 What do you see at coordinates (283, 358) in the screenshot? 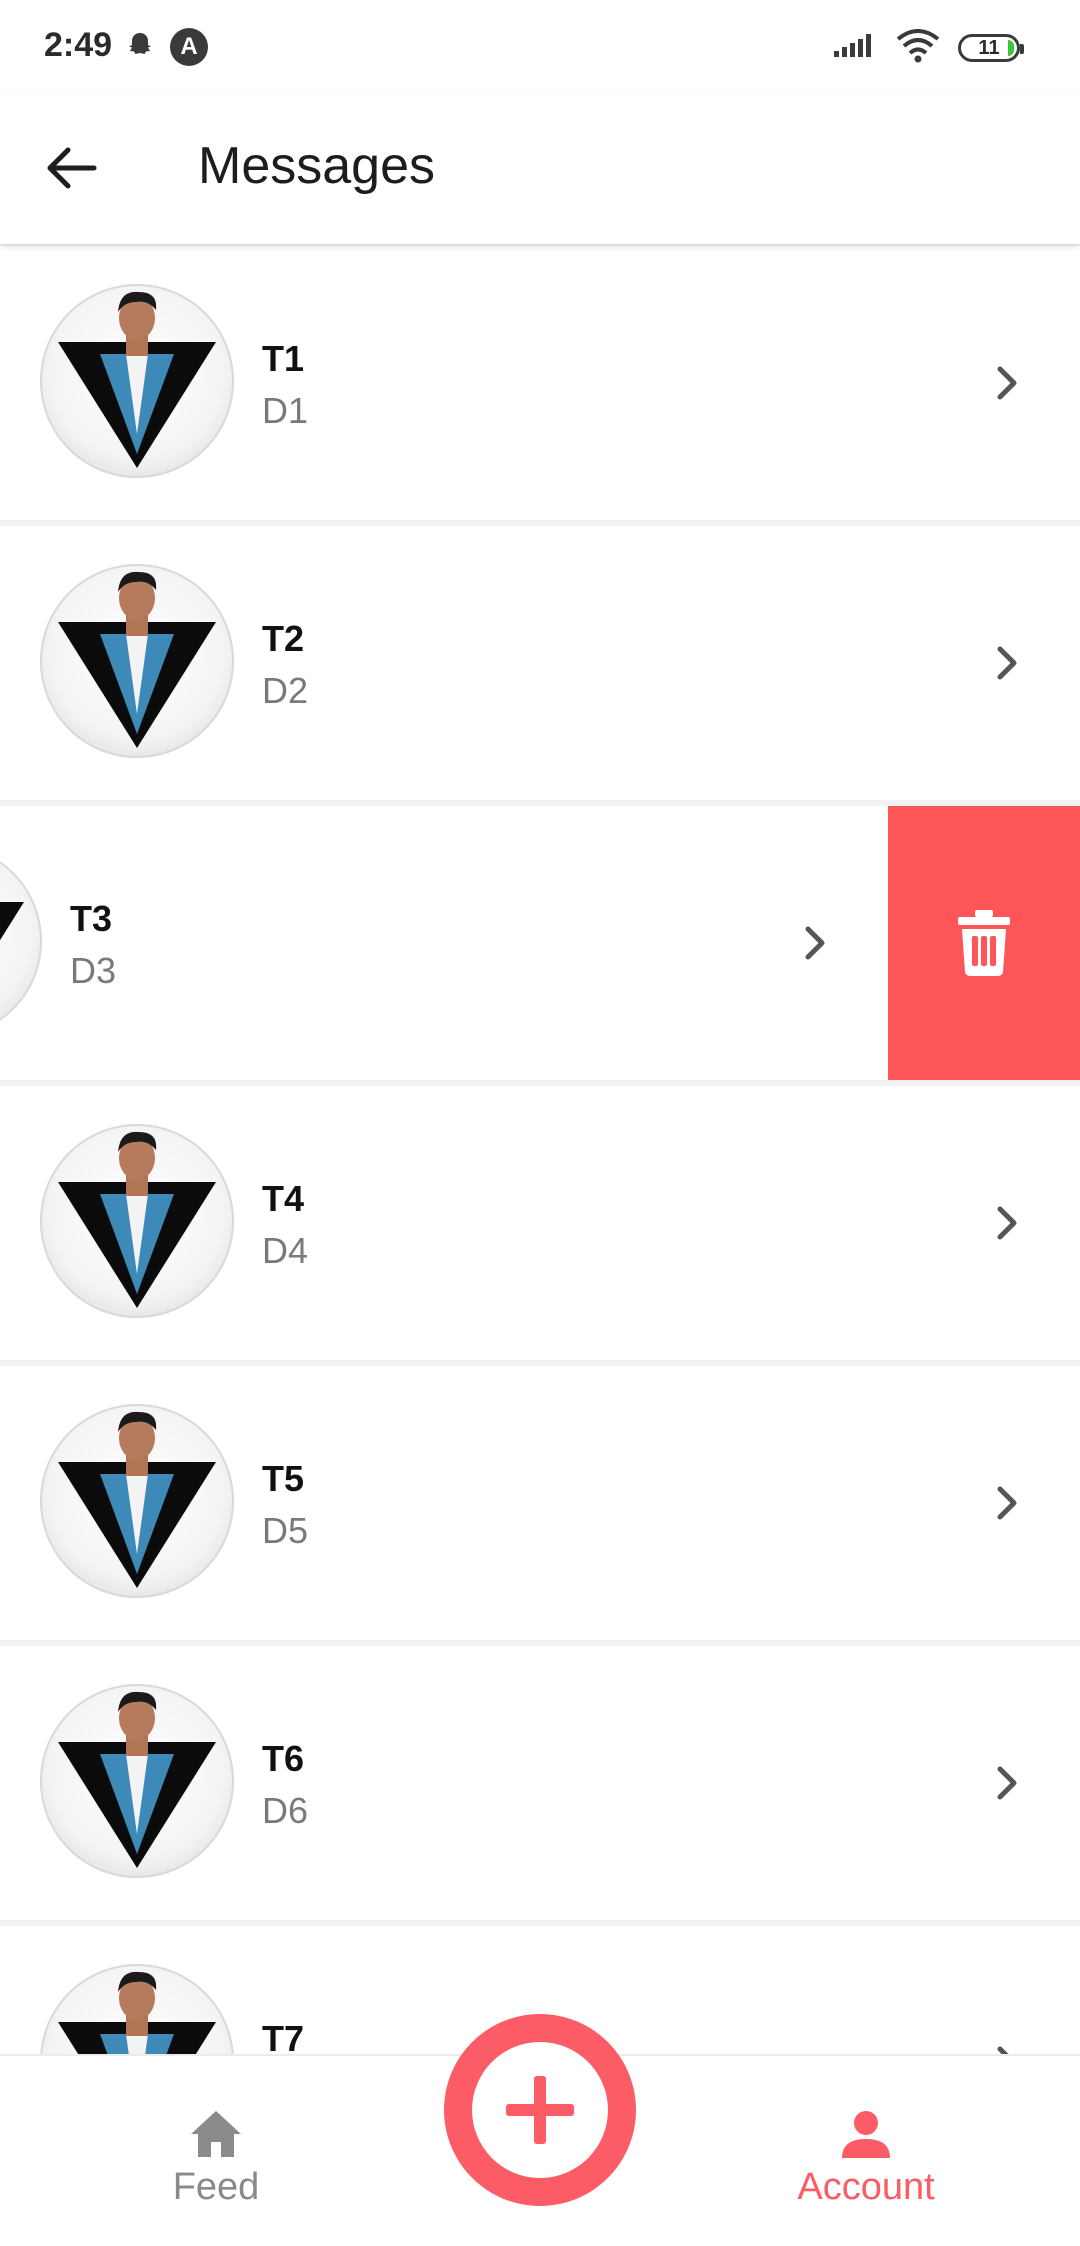
I see `message-title: T1` at bounding box center [283, 358].